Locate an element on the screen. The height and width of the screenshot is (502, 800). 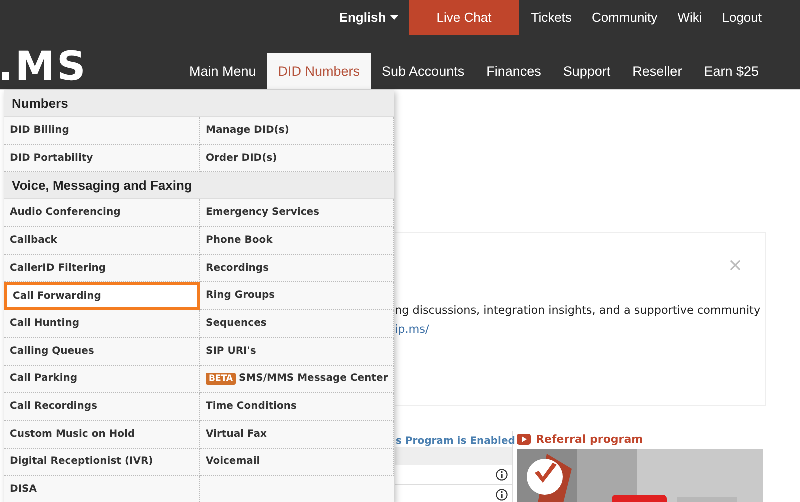
nav-tab: Earn $25 is located at coordinates (731, 71).